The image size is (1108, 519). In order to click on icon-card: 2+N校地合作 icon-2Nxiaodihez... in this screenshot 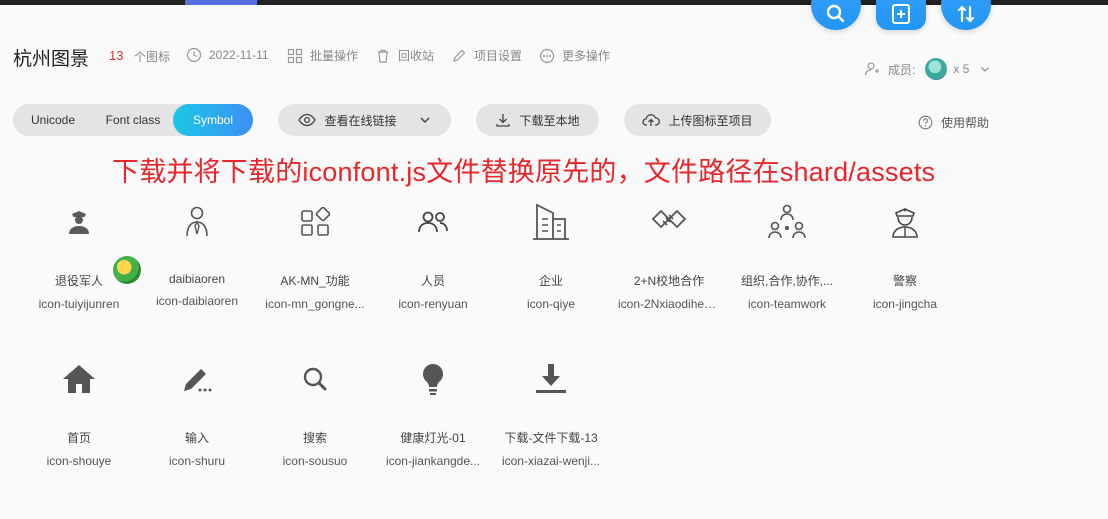, I will do `click(669, 256)`.